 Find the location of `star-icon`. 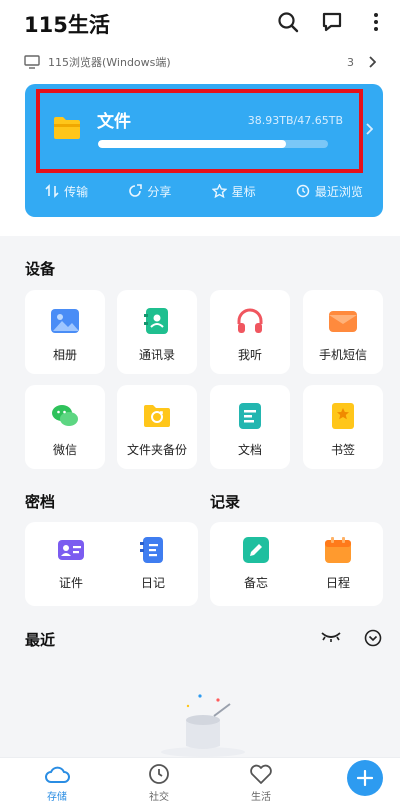

star-icon is located at coordinates (219, 191).